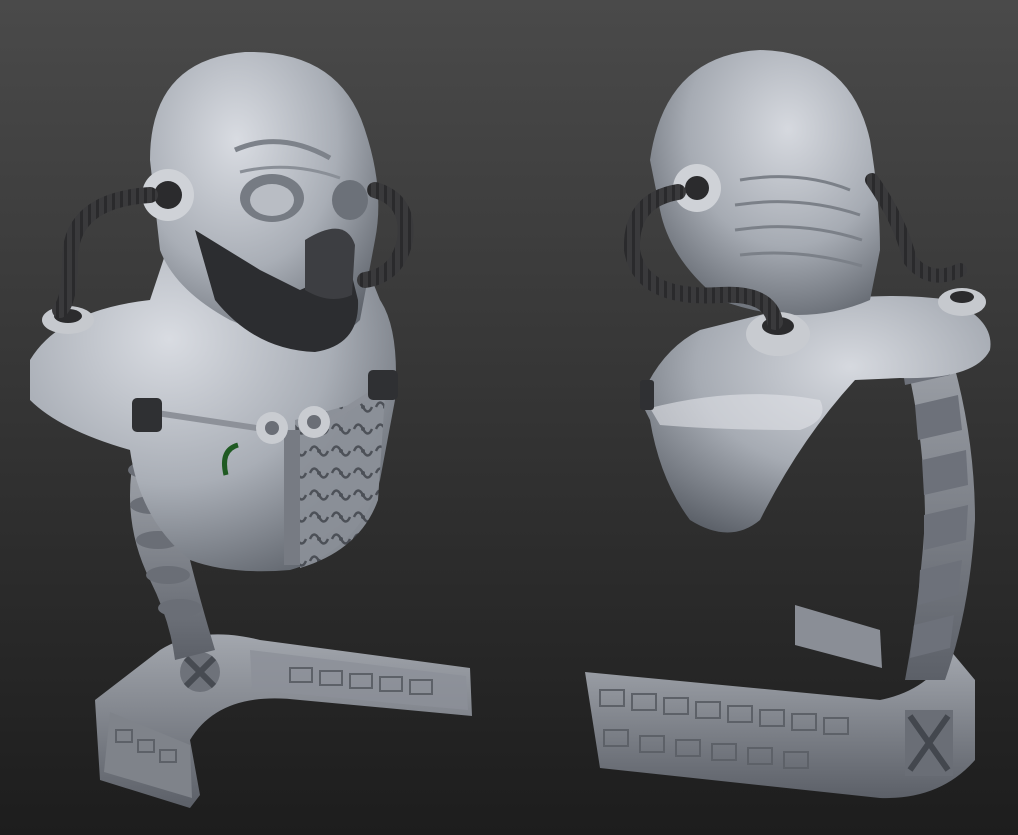 This screenshot has width=1018, height=835. I want to click on hose-right-b, so click(916, 228).